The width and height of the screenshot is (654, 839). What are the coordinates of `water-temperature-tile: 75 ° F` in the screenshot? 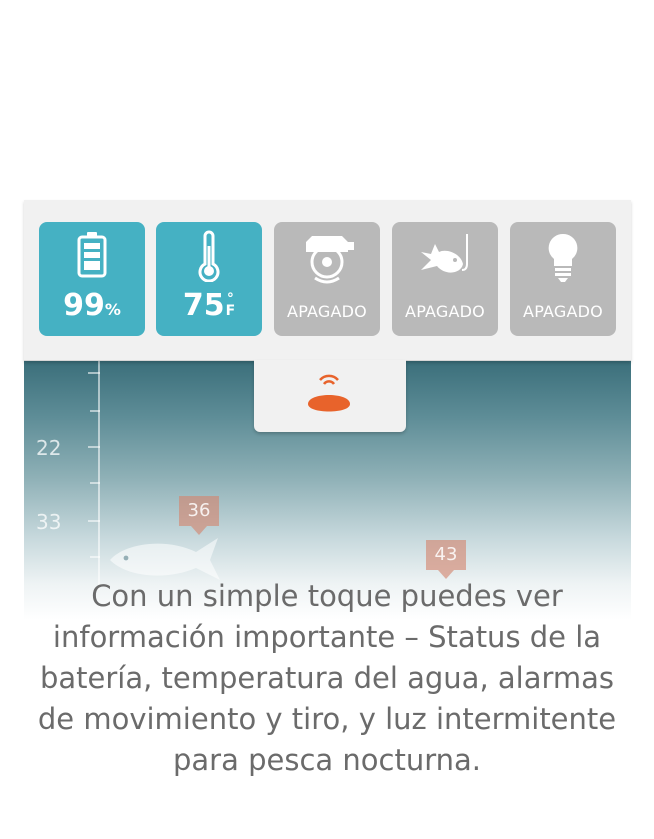 It's located at (209, 279).